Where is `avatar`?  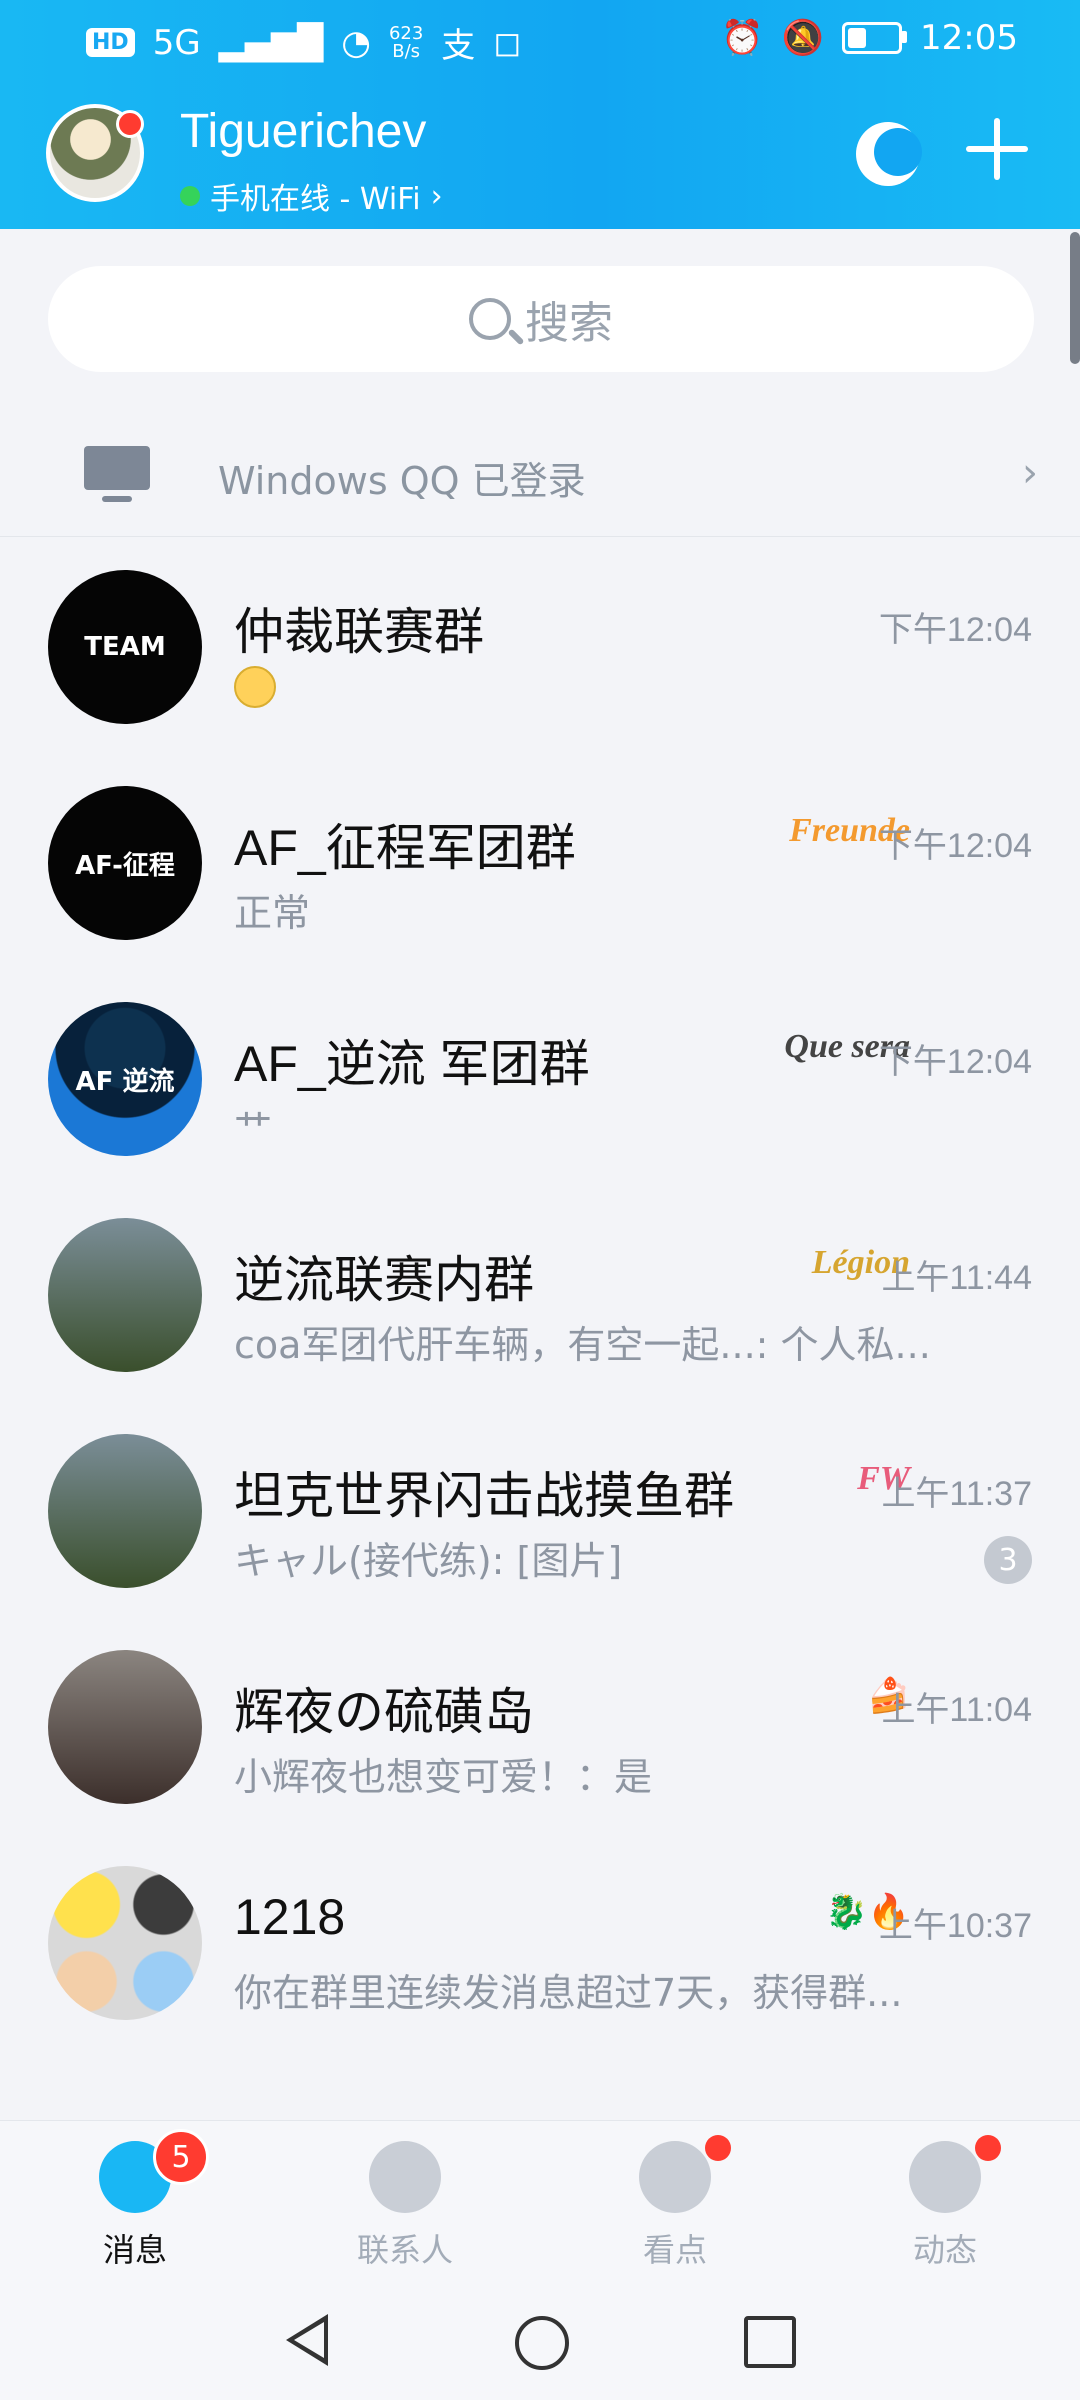 avatar is located at coordinates (95, 153).